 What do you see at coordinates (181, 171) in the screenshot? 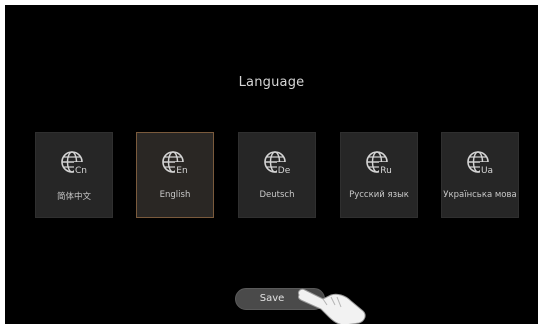
I see `language-code: En` at bounding box center [181, 171].